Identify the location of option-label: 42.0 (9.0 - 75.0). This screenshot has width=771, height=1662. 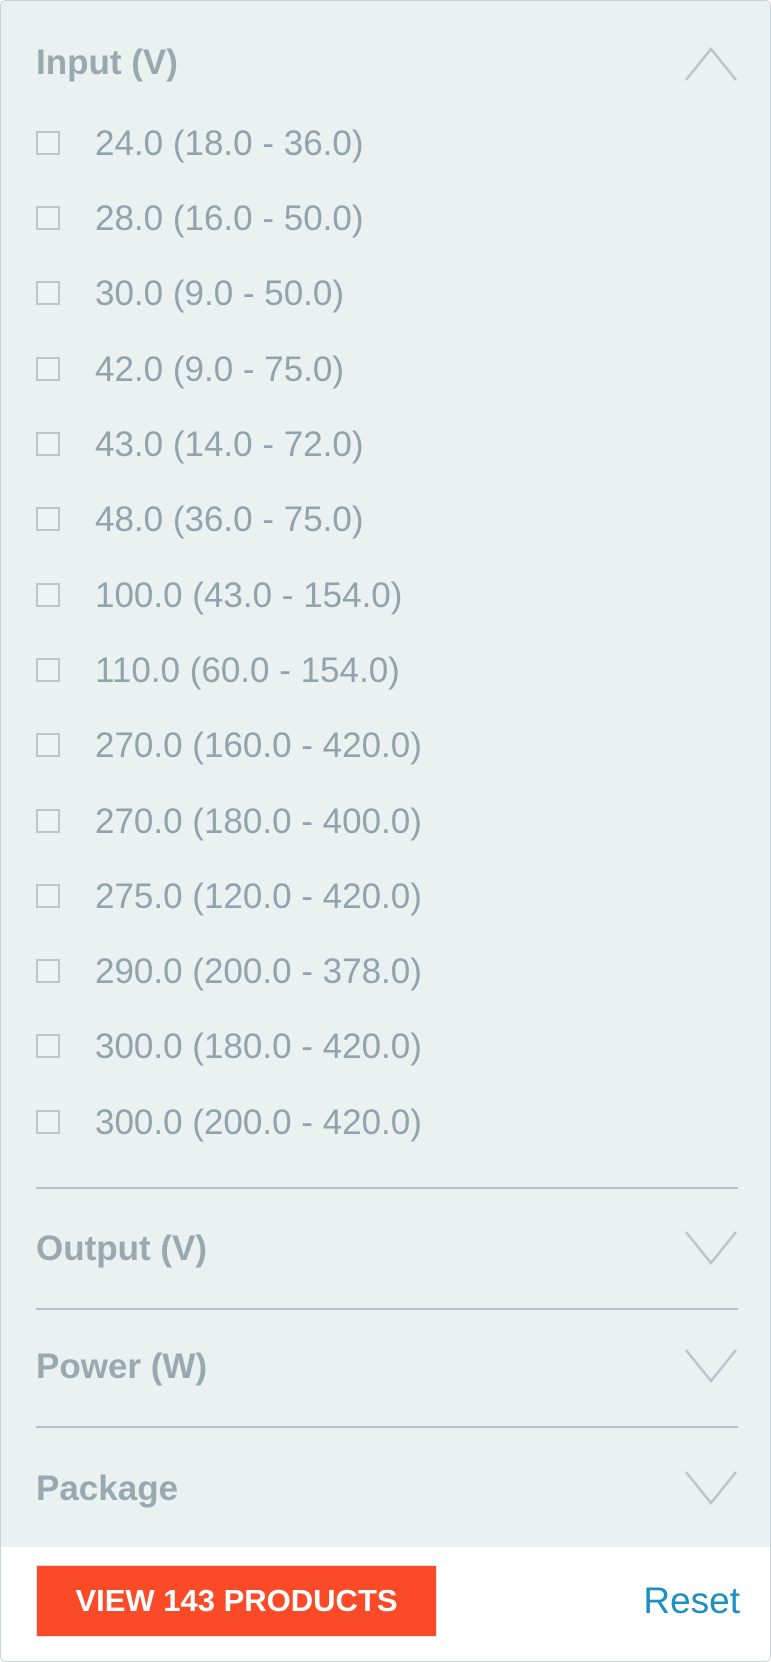
(220, 369).